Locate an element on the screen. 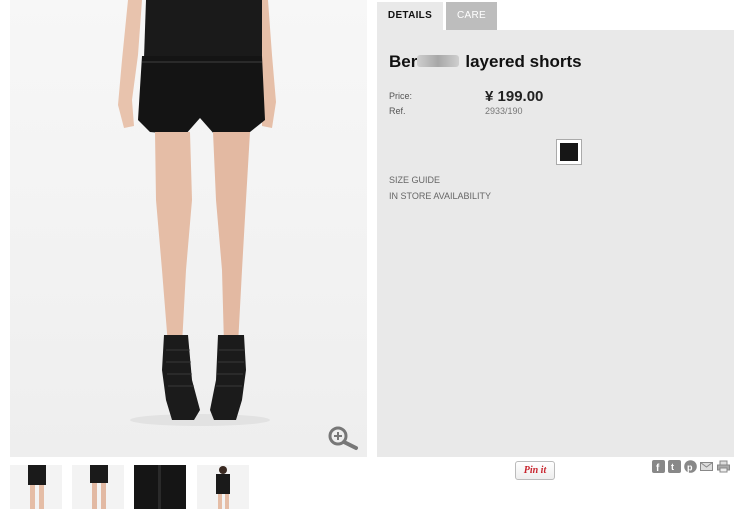  pinterest-icon: p is located at coordinates (690, 466).